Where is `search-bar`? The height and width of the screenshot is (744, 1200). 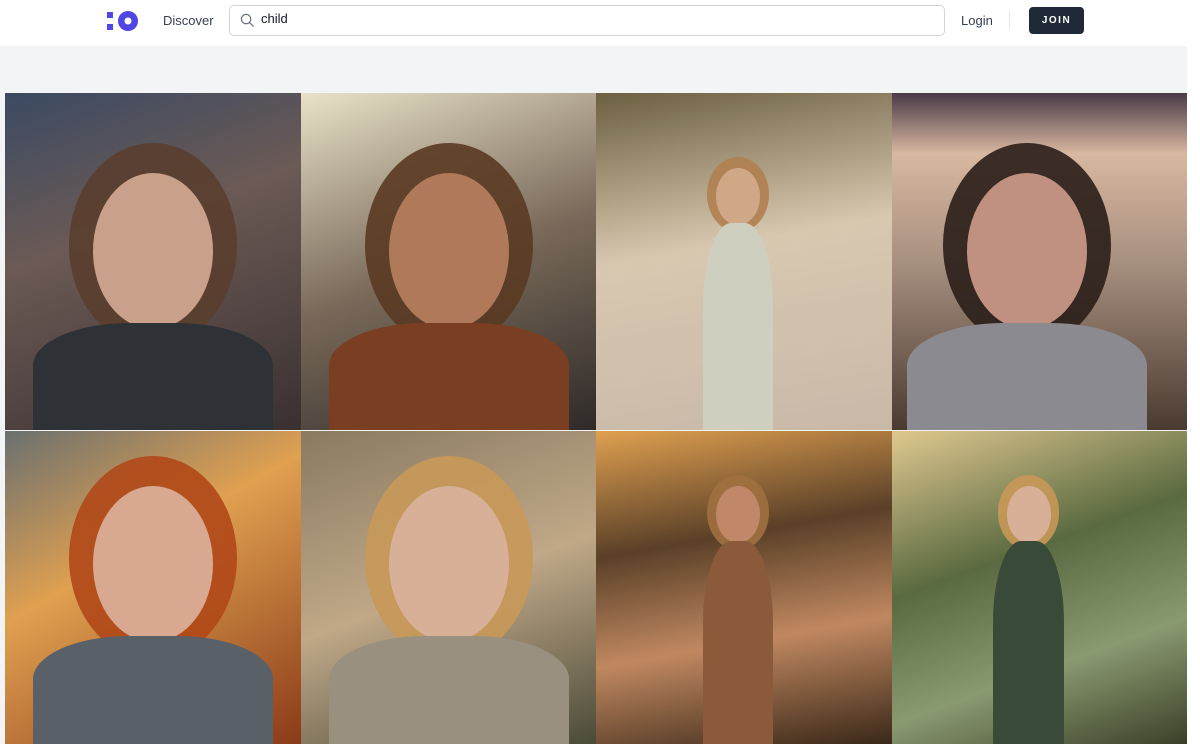 search-bar is located at coordinates (587, 20).